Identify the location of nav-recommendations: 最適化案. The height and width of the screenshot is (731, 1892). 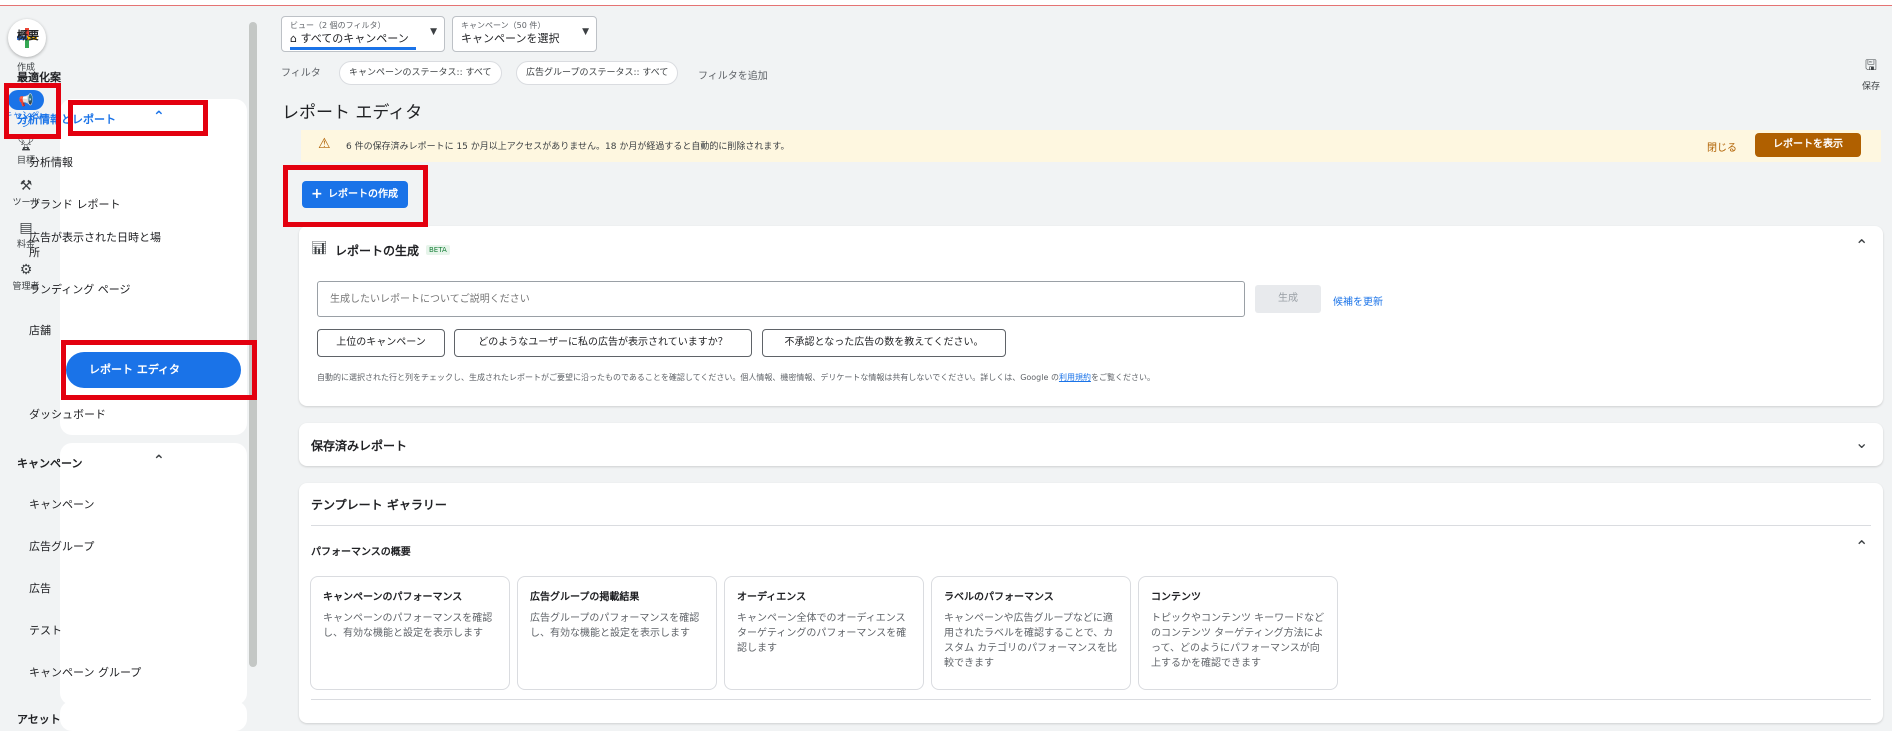
(93, 77).